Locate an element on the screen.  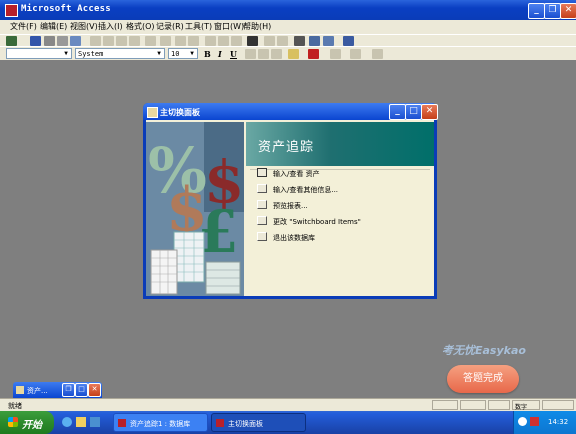
access-icon is located at coordinates (122, 423).